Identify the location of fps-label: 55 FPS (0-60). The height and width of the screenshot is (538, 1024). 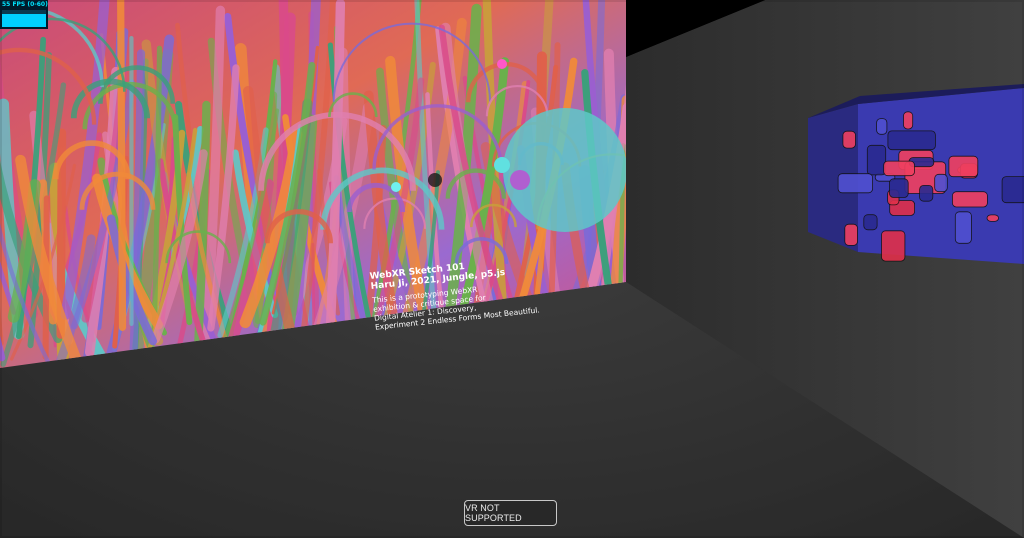
(25, 4).